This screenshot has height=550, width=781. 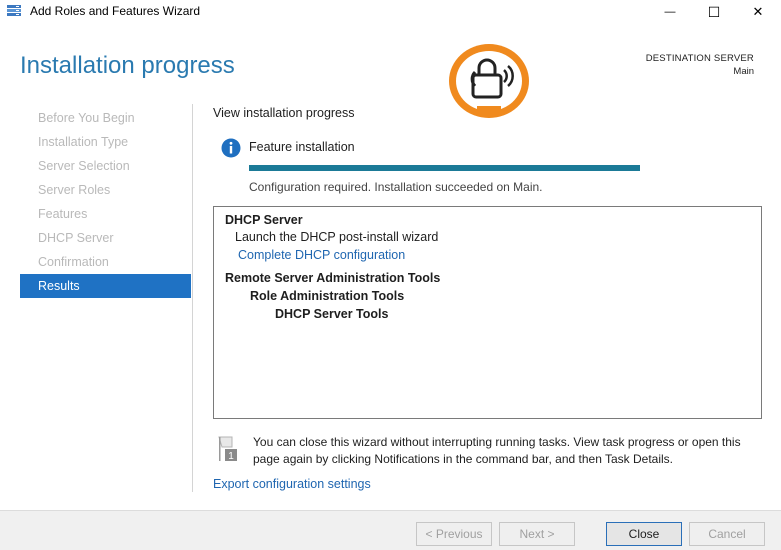 What do you see at coordinates (390, 530) in the screenshot?
I see `wizard-footer: < Previous Next > Close Cancel` at bounding box center [390, 530].